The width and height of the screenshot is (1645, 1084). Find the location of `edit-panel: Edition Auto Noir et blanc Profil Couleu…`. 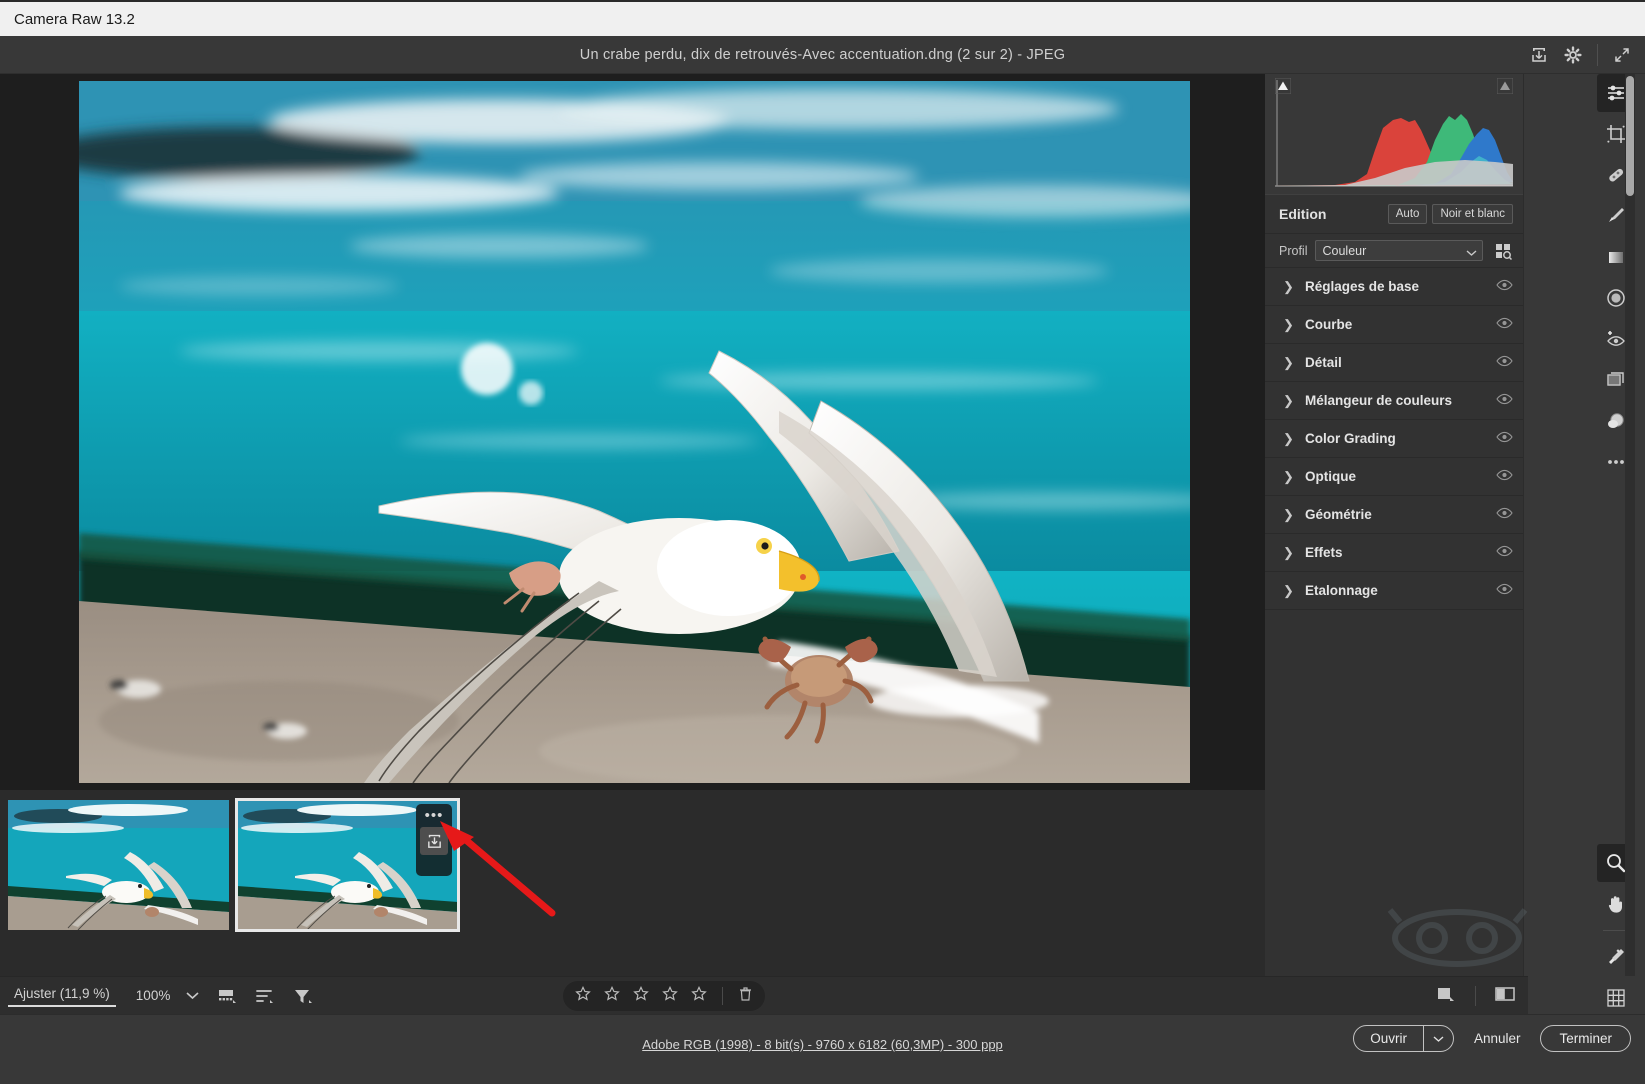

edit-panel: Edition Auto Noir et blanc Profil Couleu… is located at coordinates (1394, 525).